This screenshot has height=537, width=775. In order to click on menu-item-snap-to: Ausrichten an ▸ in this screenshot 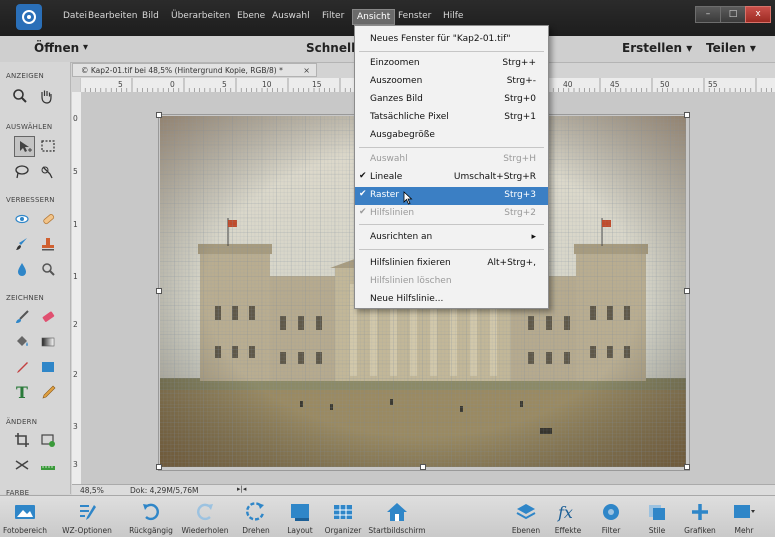, I will do `click(451, 238)`.